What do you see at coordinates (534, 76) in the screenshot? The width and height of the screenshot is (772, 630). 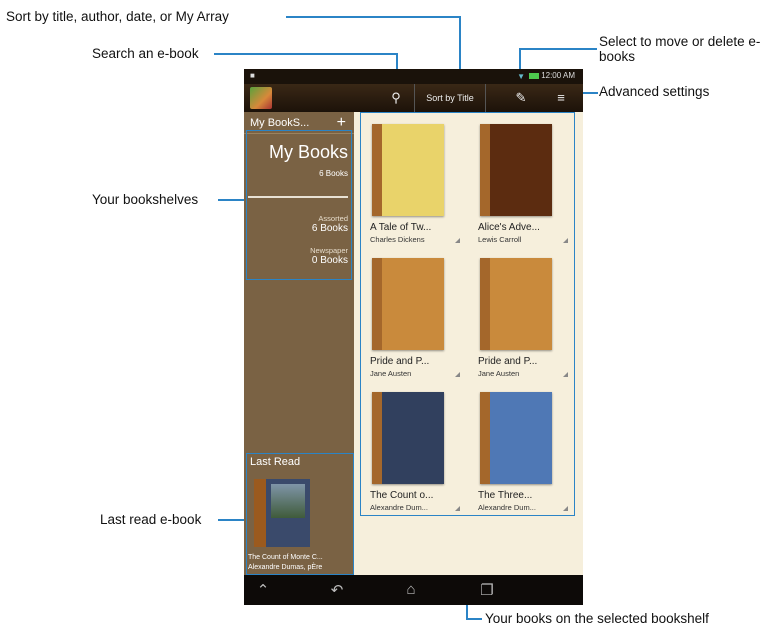 I see `battery-icon` at bounding box center [534, 76].